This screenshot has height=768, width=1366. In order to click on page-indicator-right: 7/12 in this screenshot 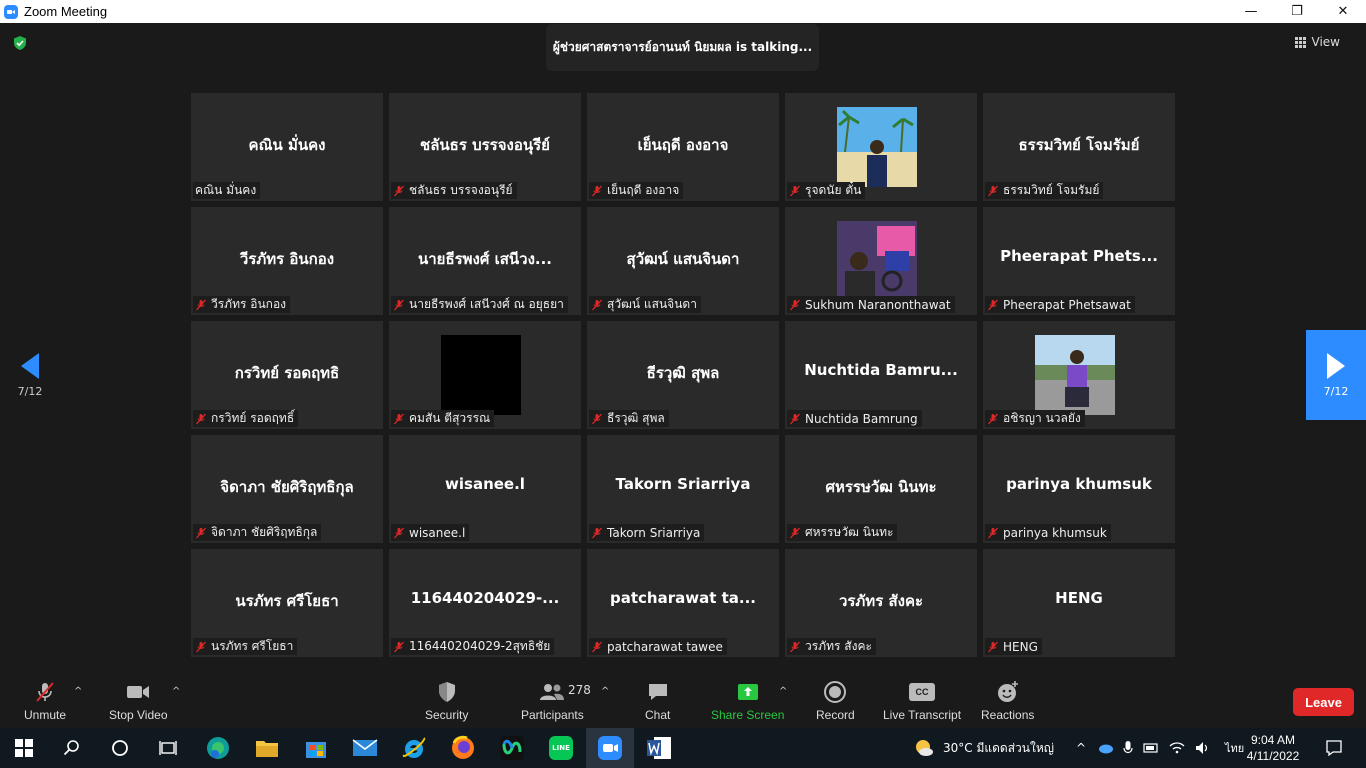, I will do `click(1336, 391)`.